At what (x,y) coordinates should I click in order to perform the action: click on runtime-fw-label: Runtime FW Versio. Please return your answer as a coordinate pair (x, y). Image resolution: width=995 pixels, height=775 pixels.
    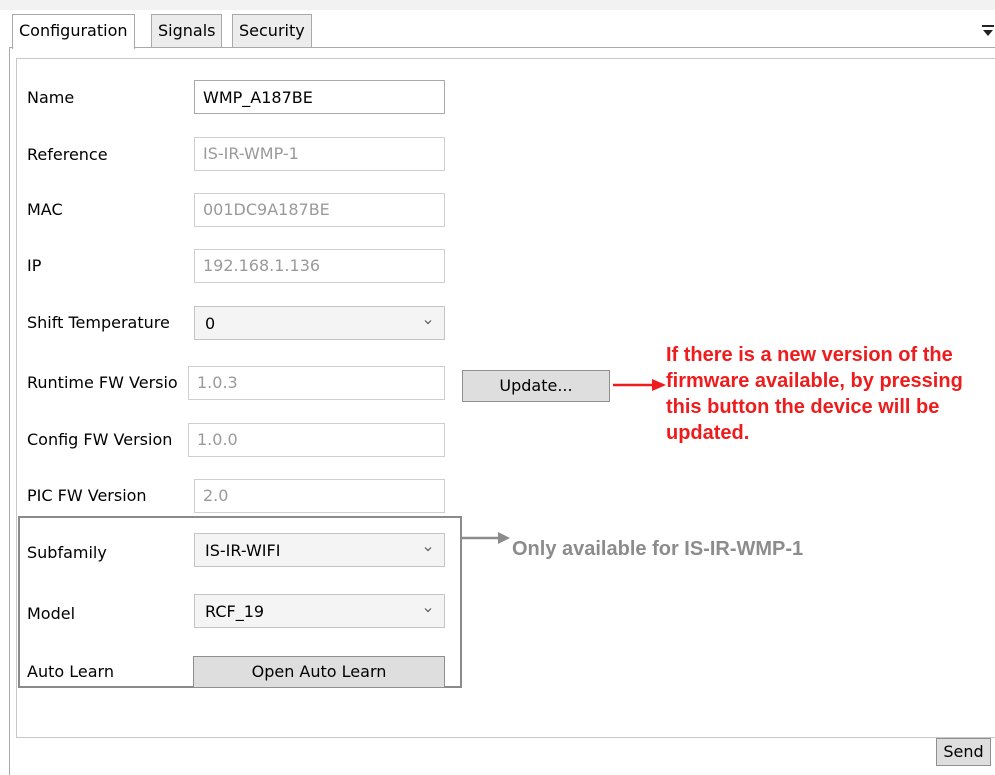
    Looking at the image, I should click on (102, 382).